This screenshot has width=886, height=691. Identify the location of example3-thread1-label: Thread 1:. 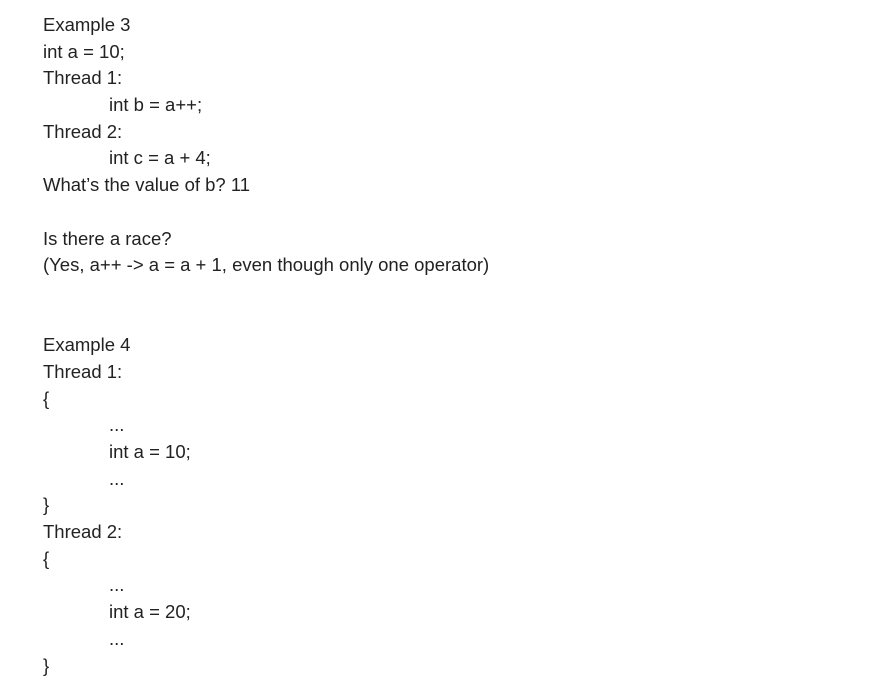
(83, 78).